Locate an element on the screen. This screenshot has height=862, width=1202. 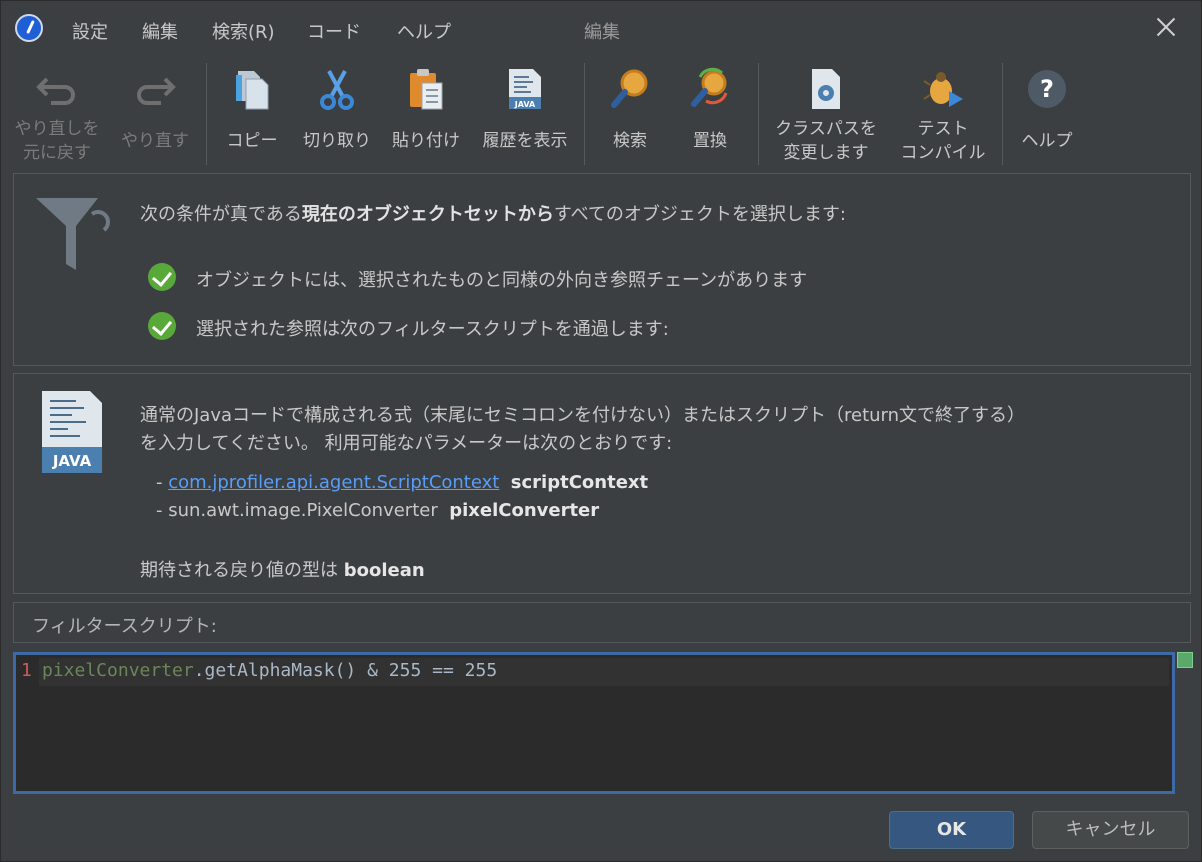
java-file-icon: JAVA is located at coordinates (72, 432).